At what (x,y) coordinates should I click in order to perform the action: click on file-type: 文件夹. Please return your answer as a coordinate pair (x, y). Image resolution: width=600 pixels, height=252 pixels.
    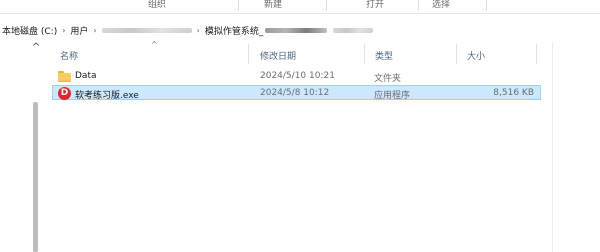
    Looking at the image, I should click on (388, 79).